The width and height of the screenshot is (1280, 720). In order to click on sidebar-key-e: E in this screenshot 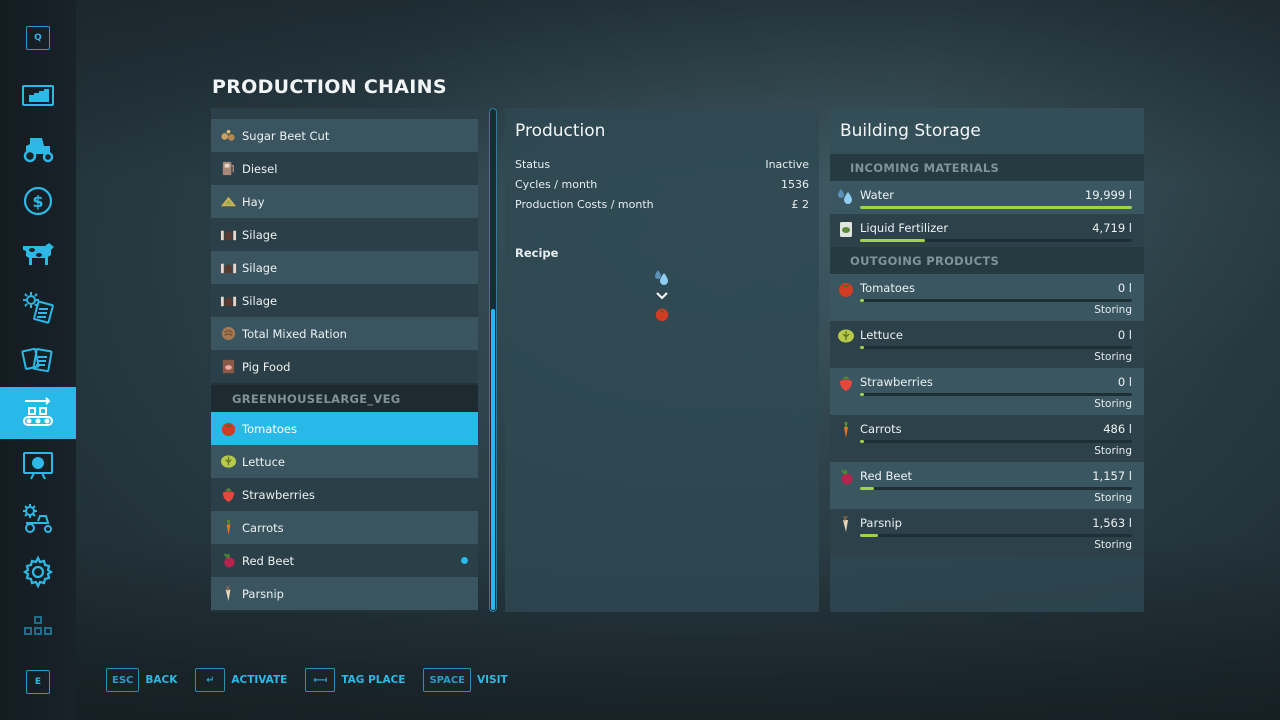, I will do `click(38, 682)`.